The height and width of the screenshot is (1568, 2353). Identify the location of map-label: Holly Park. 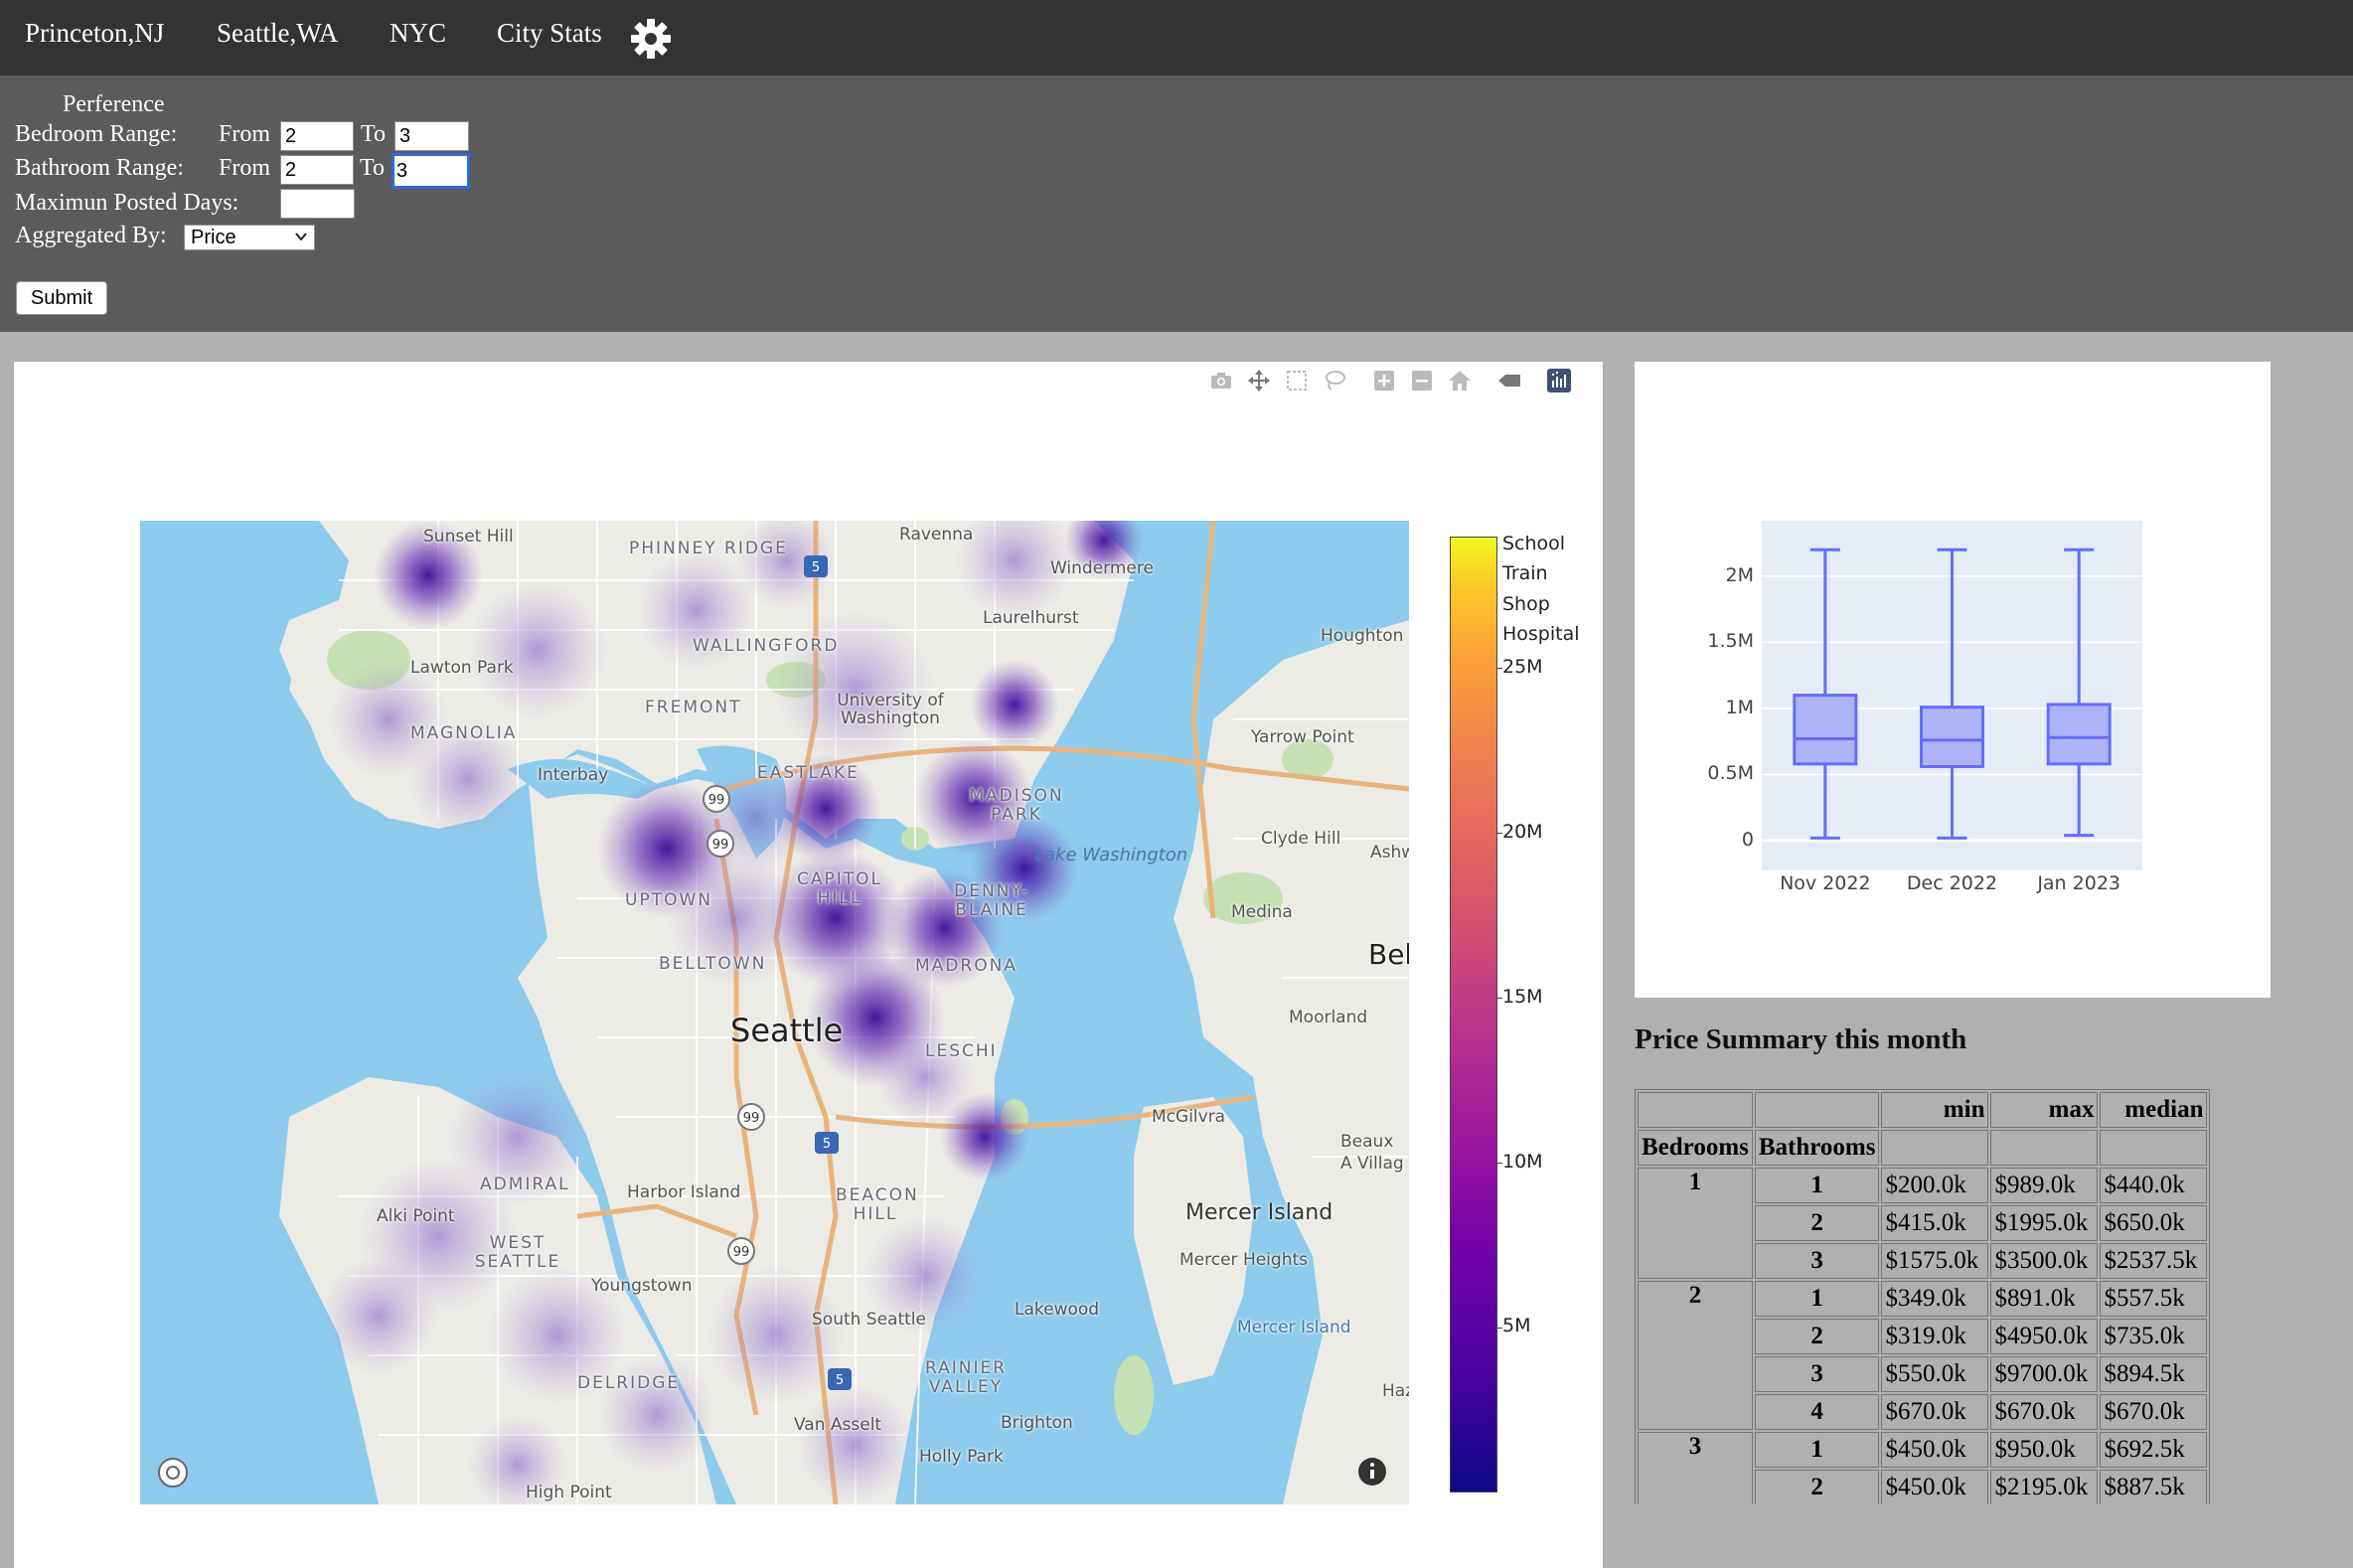
(961, 1457).